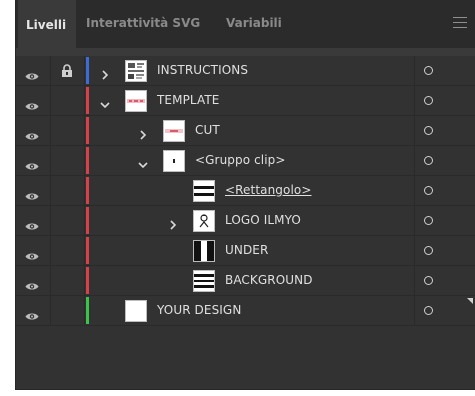 The height and width of the screenshot is (396, 475). I want to click on layer-row: <Rettangolo>, so click(245, 191).